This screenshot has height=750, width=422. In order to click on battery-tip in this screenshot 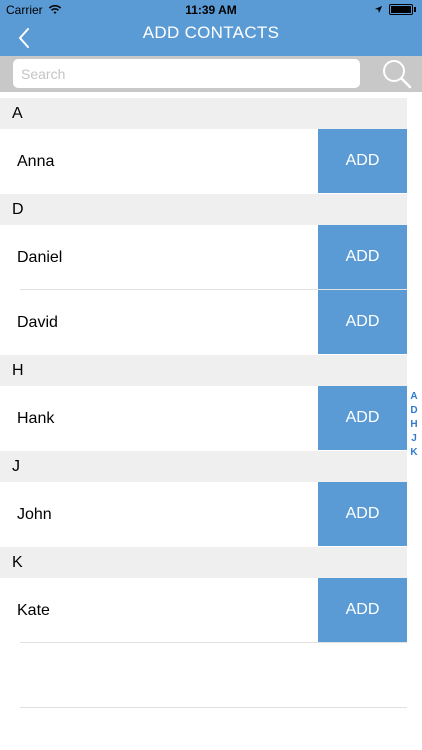, I will do `click(415, 9)`.